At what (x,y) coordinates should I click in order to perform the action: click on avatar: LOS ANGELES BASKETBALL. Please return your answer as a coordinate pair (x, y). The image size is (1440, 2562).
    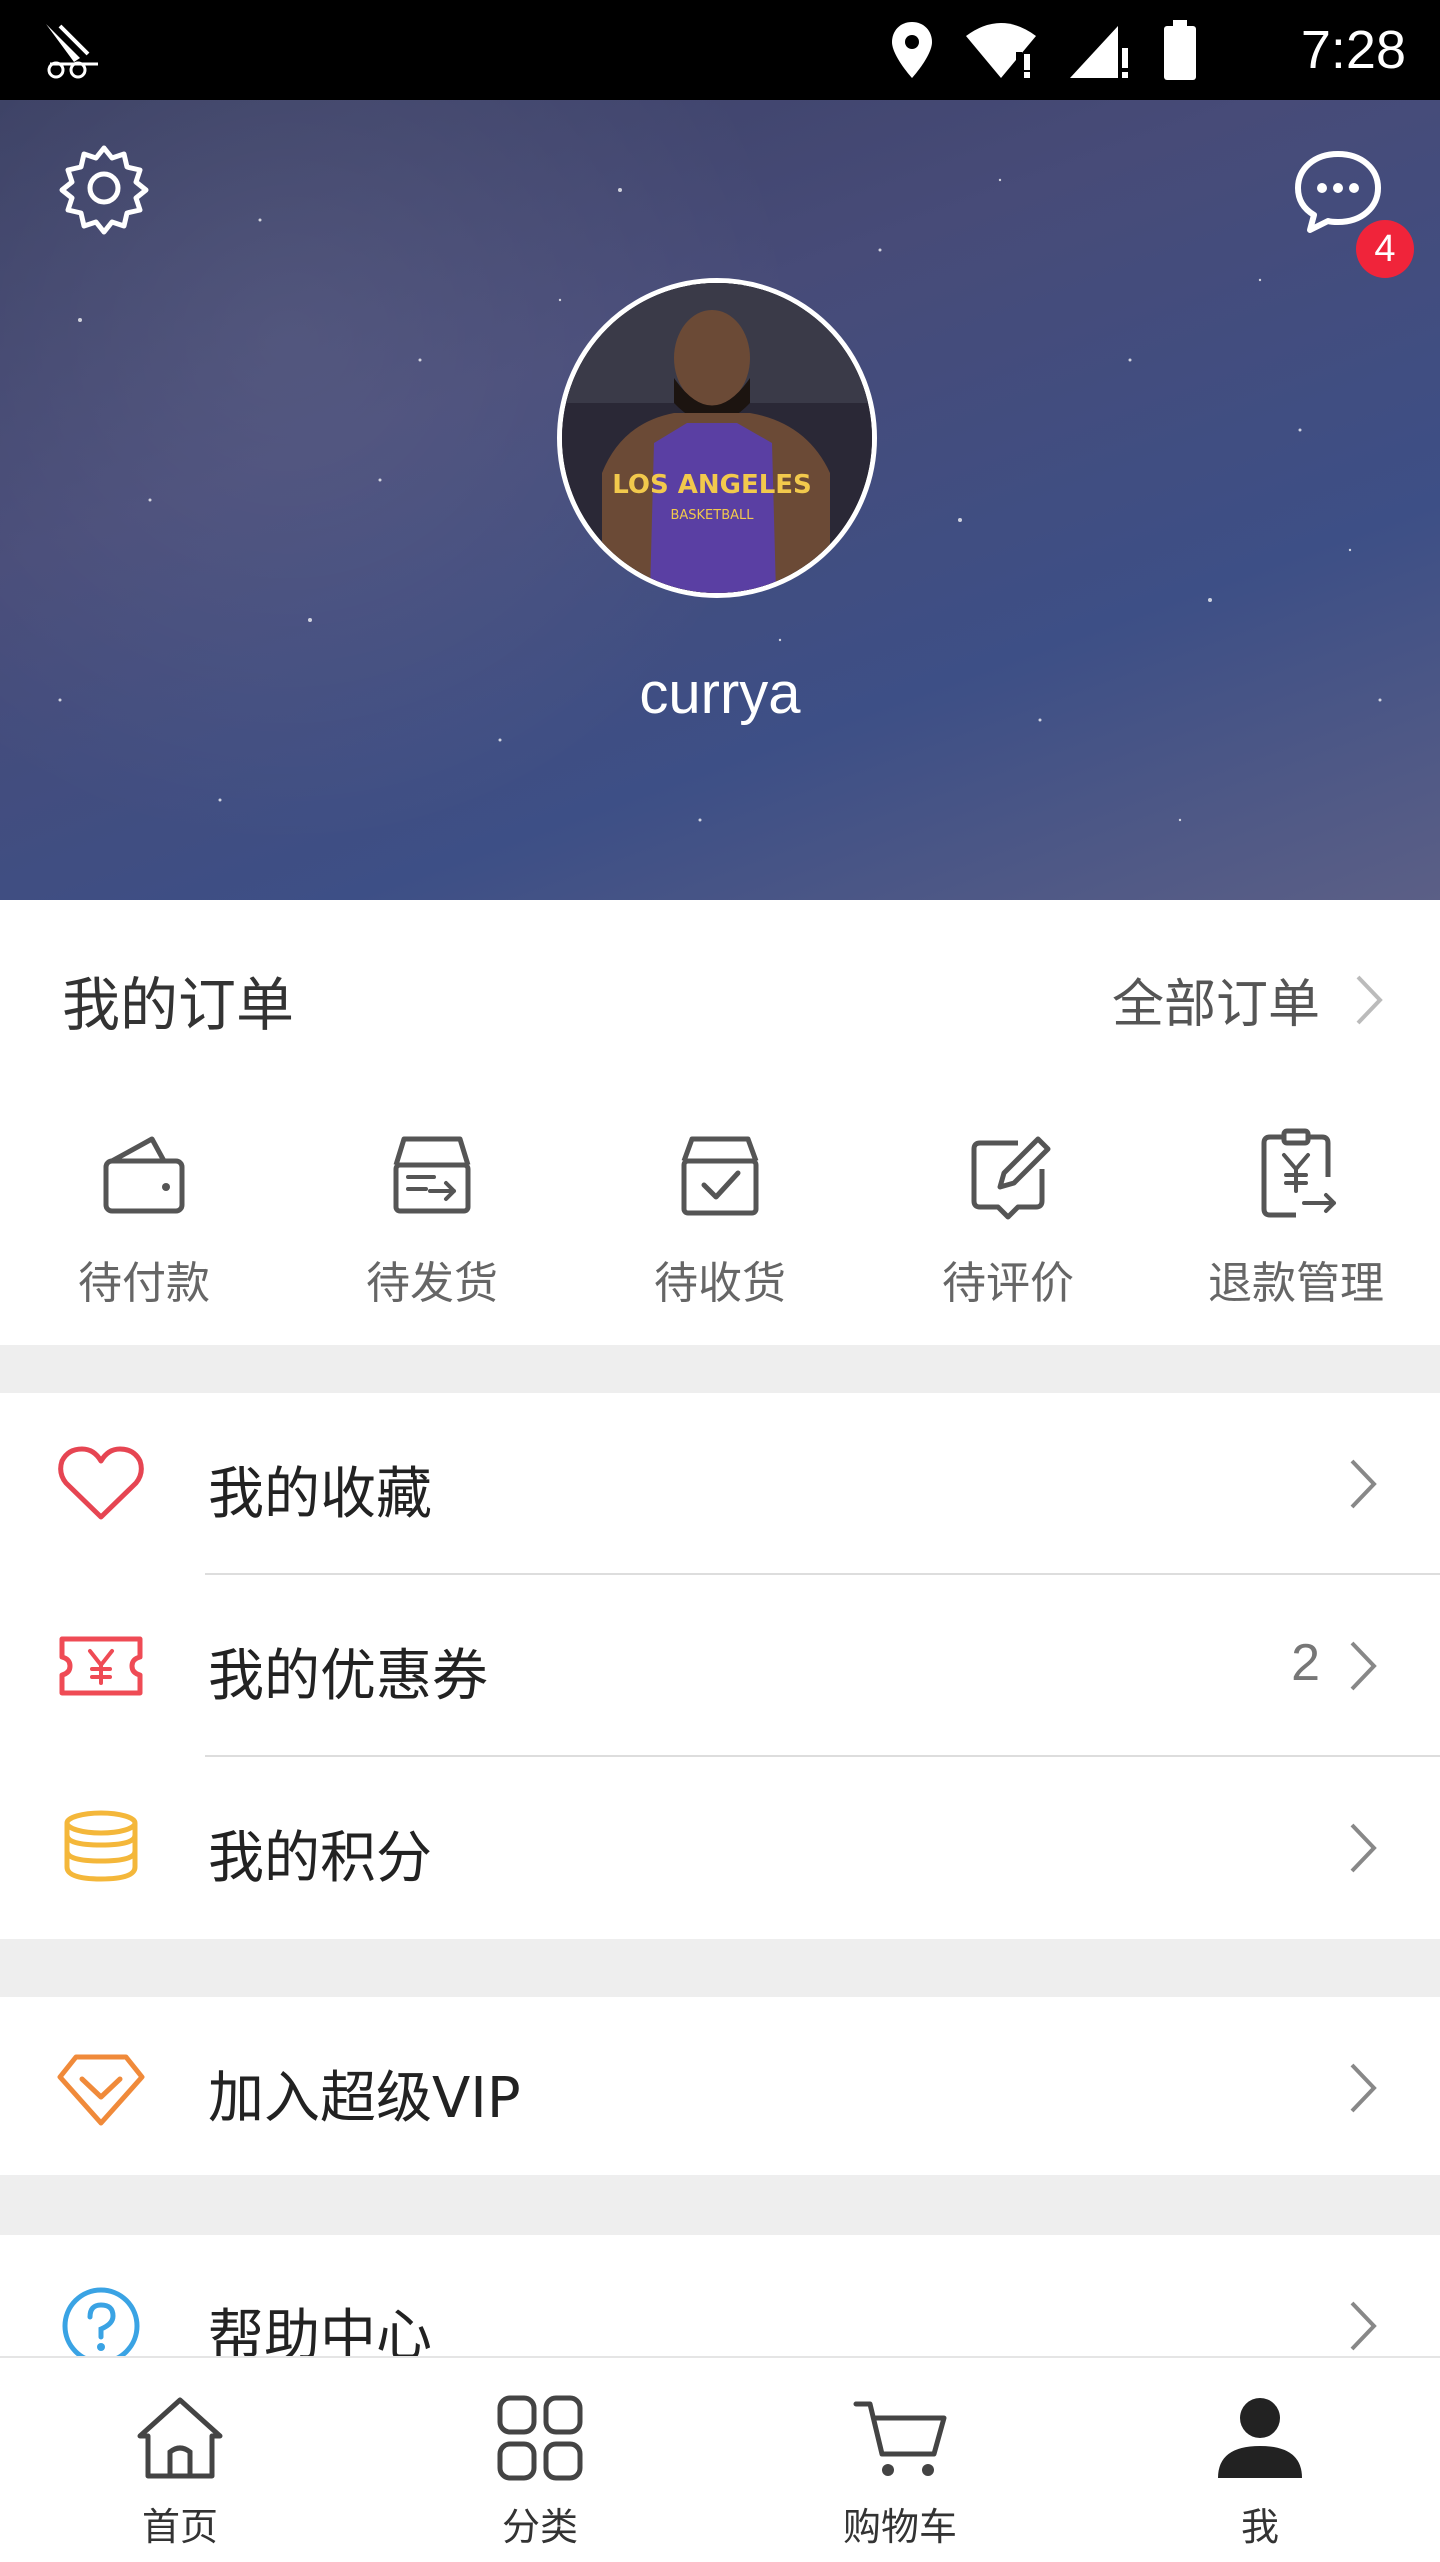
    Looking at the image, I should click on (717, 438).